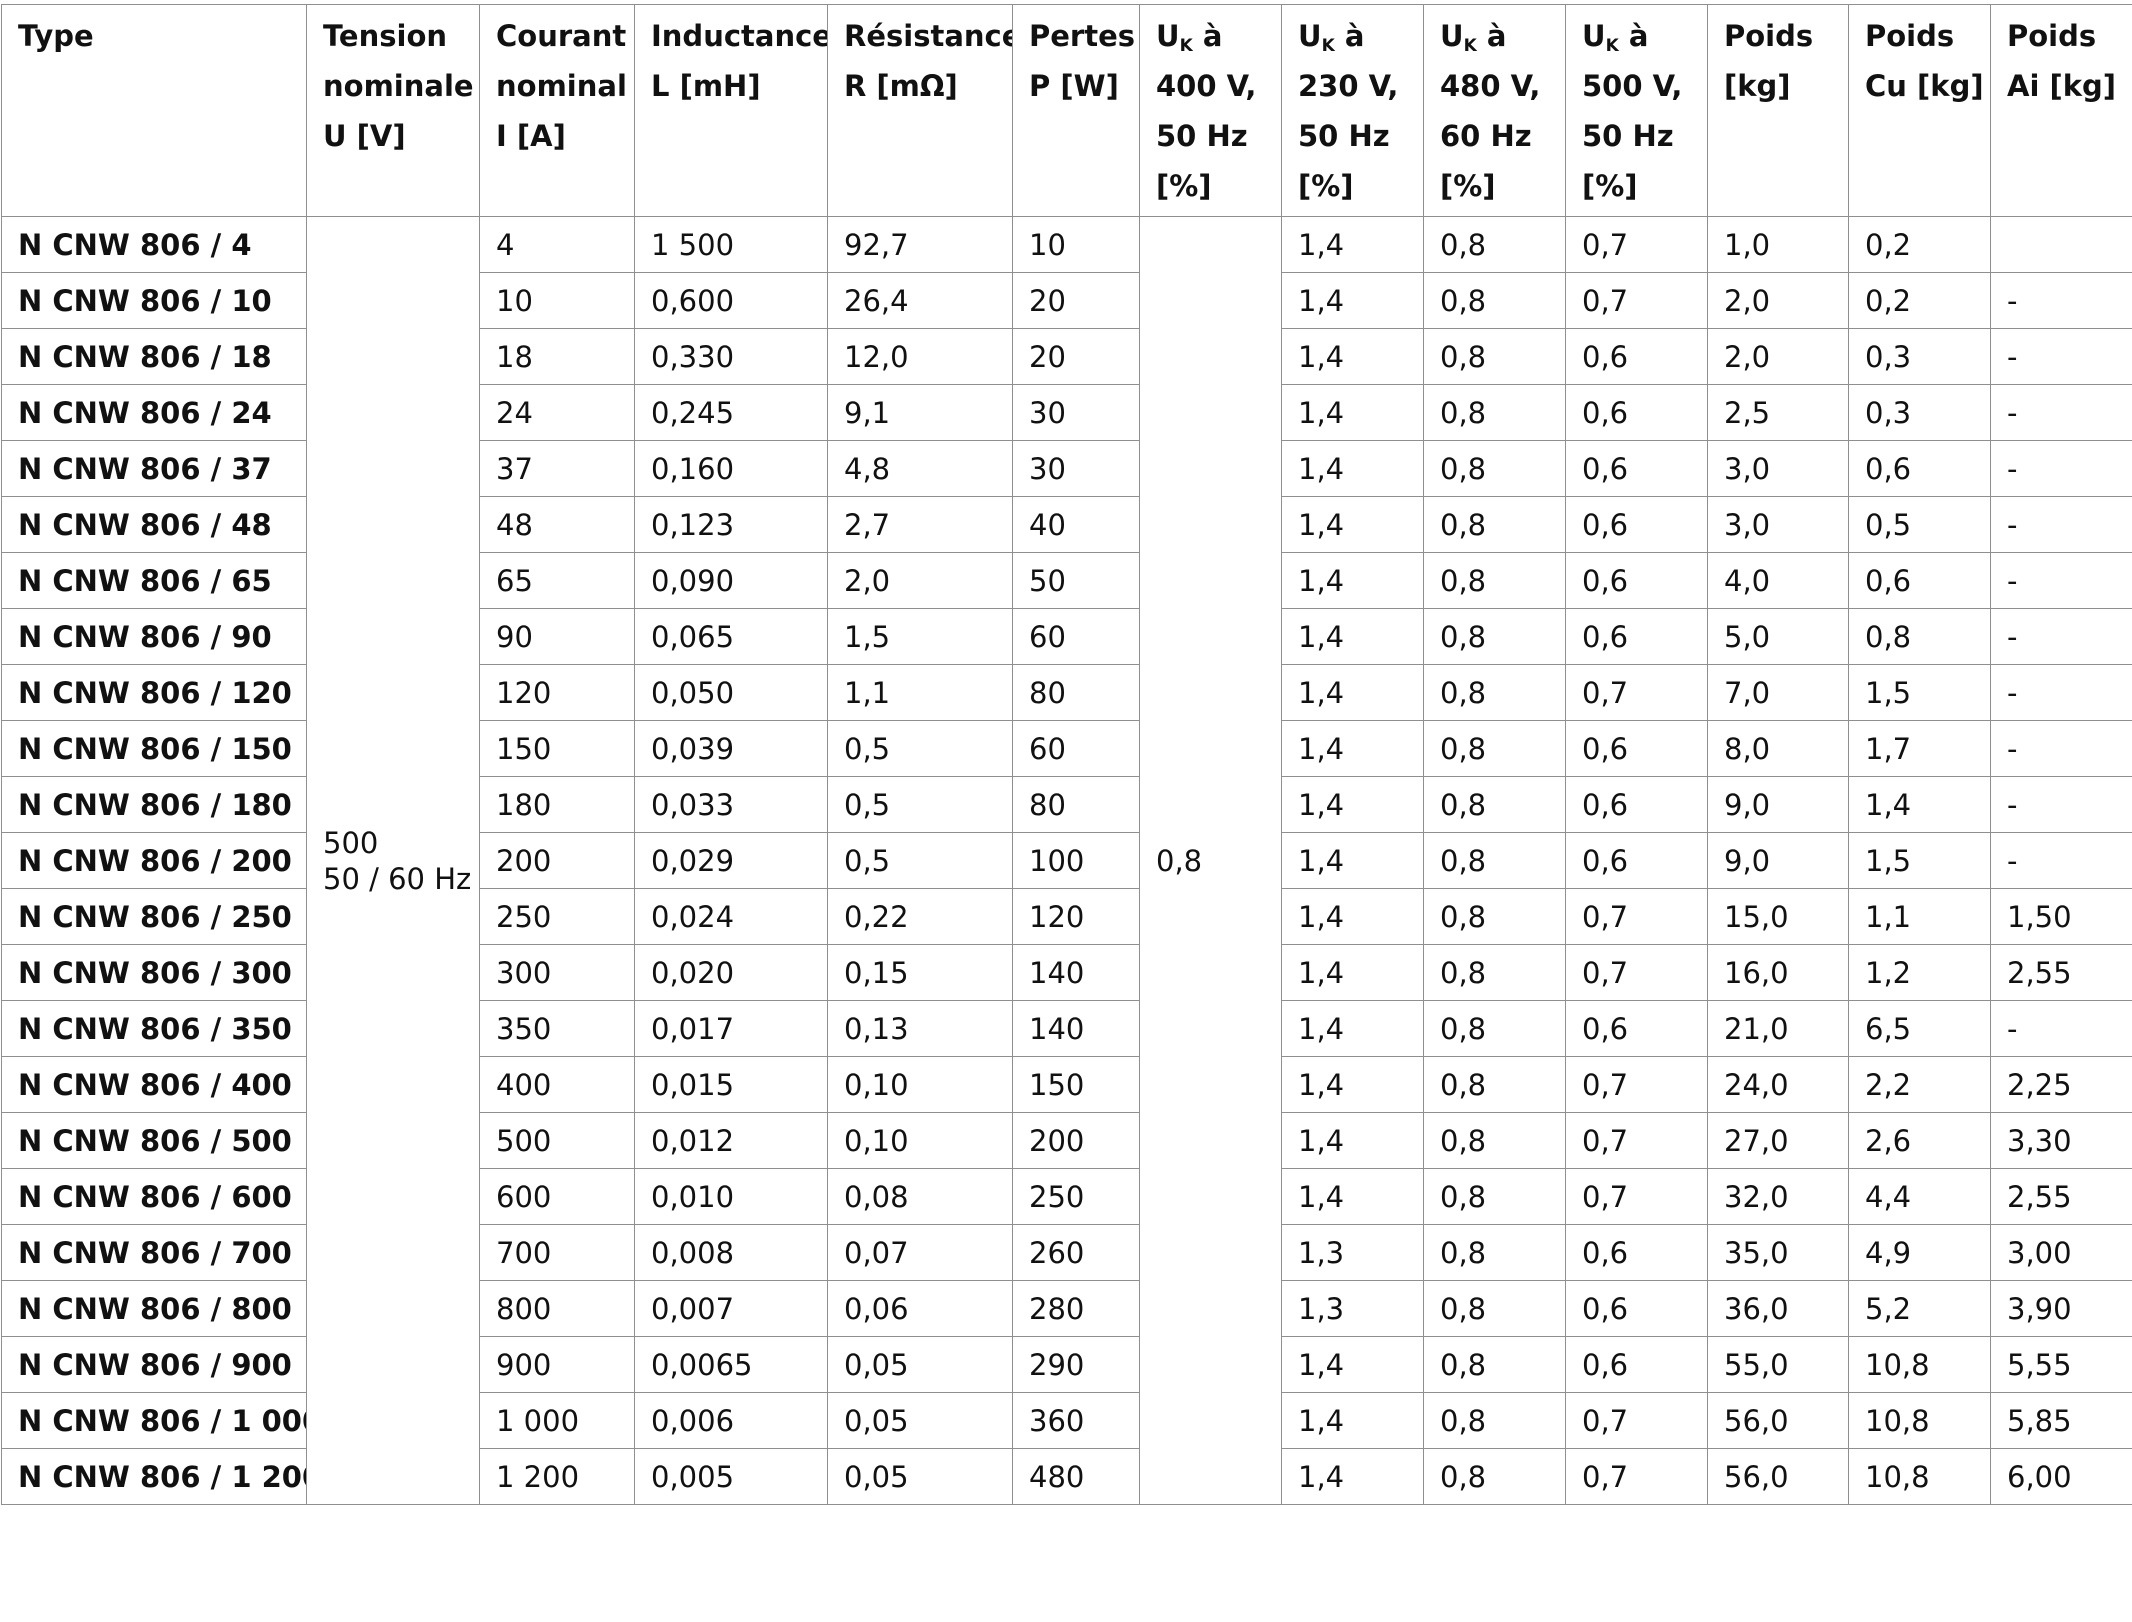 Image resolution: width=2132 pixels, height=1622 pixels. I want to click on header-type: Type, so click(154, 110).